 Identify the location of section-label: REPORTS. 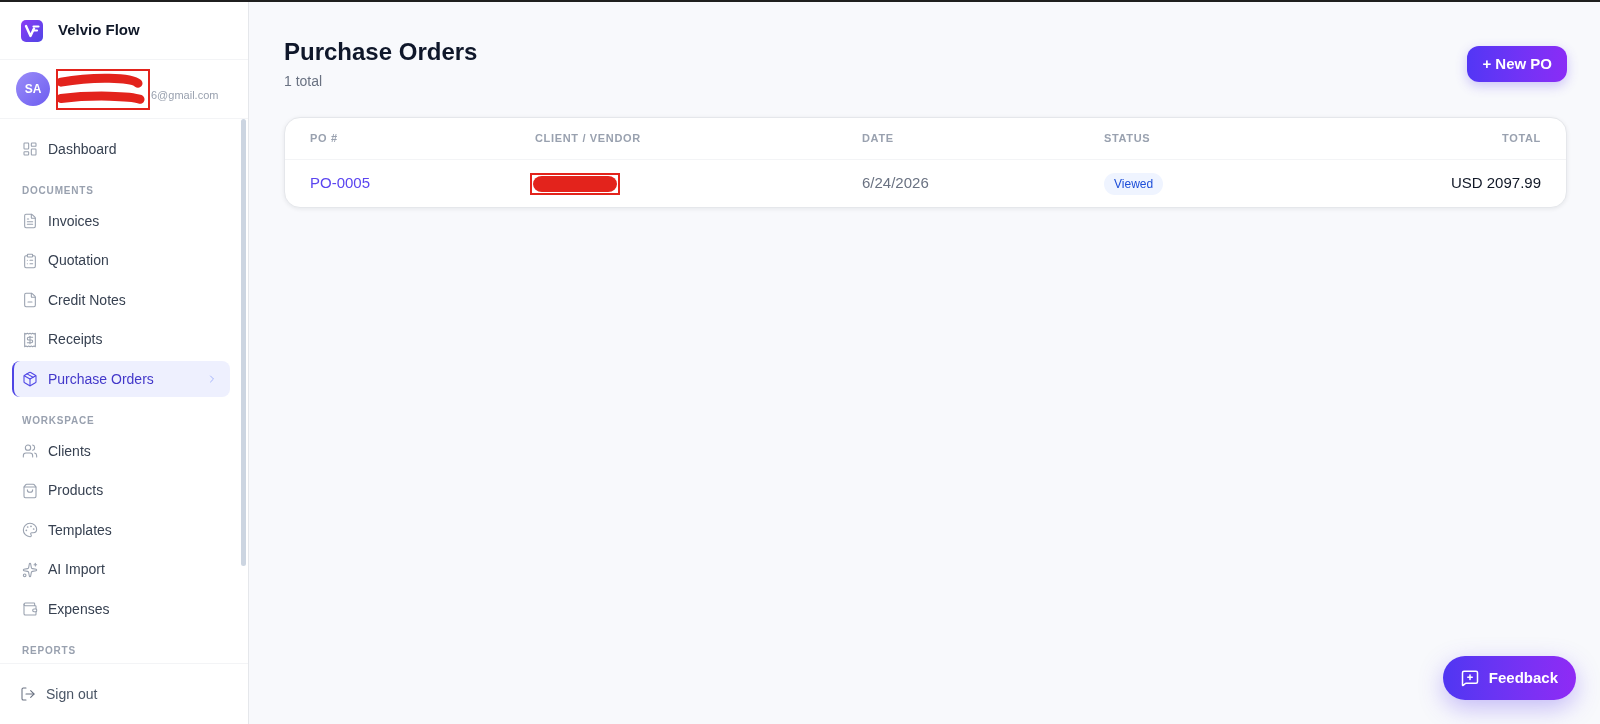
(49, 651).